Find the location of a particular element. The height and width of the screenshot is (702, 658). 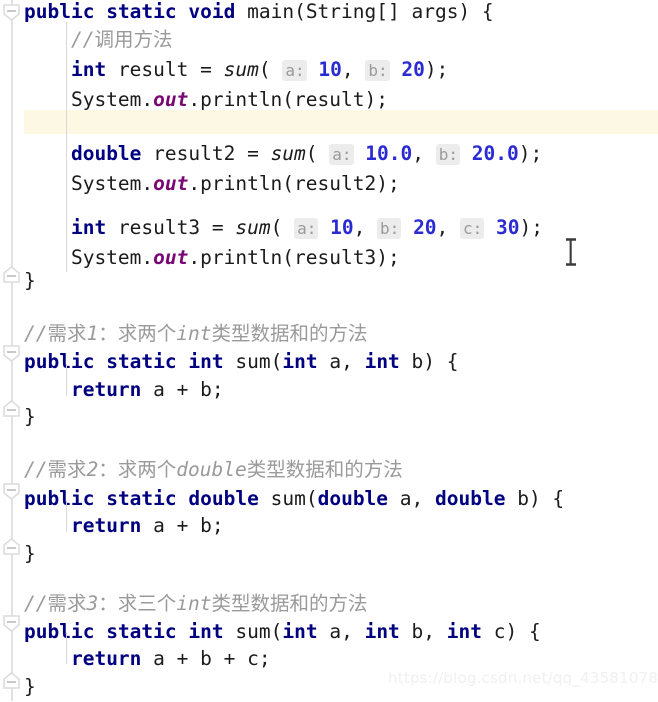

token-plain: .println(result); is located at coordinates (288, 99).